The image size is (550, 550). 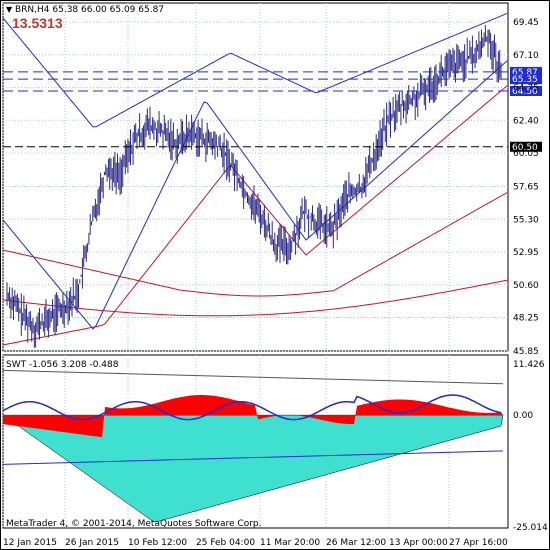 I want to click on time-label: 11 Mar 20:00, so click(x=290, y=543).